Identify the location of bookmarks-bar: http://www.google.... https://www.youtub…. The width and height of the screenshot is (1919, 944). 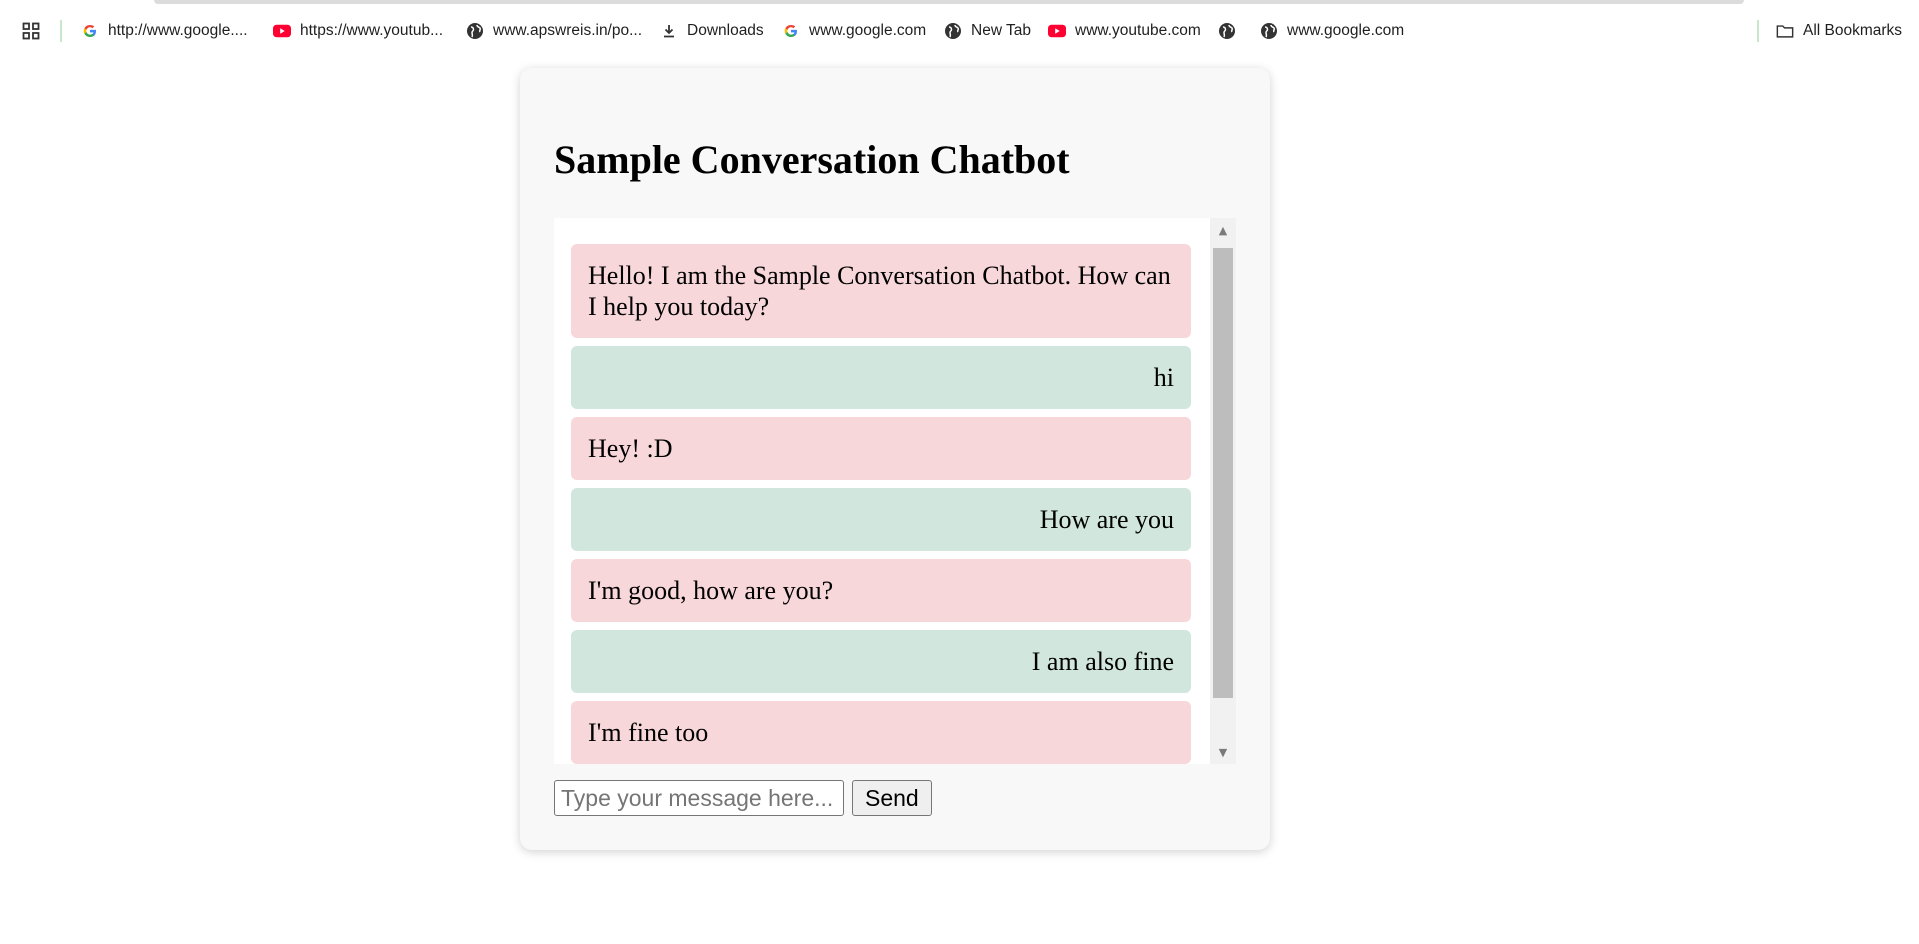
(959, 30).